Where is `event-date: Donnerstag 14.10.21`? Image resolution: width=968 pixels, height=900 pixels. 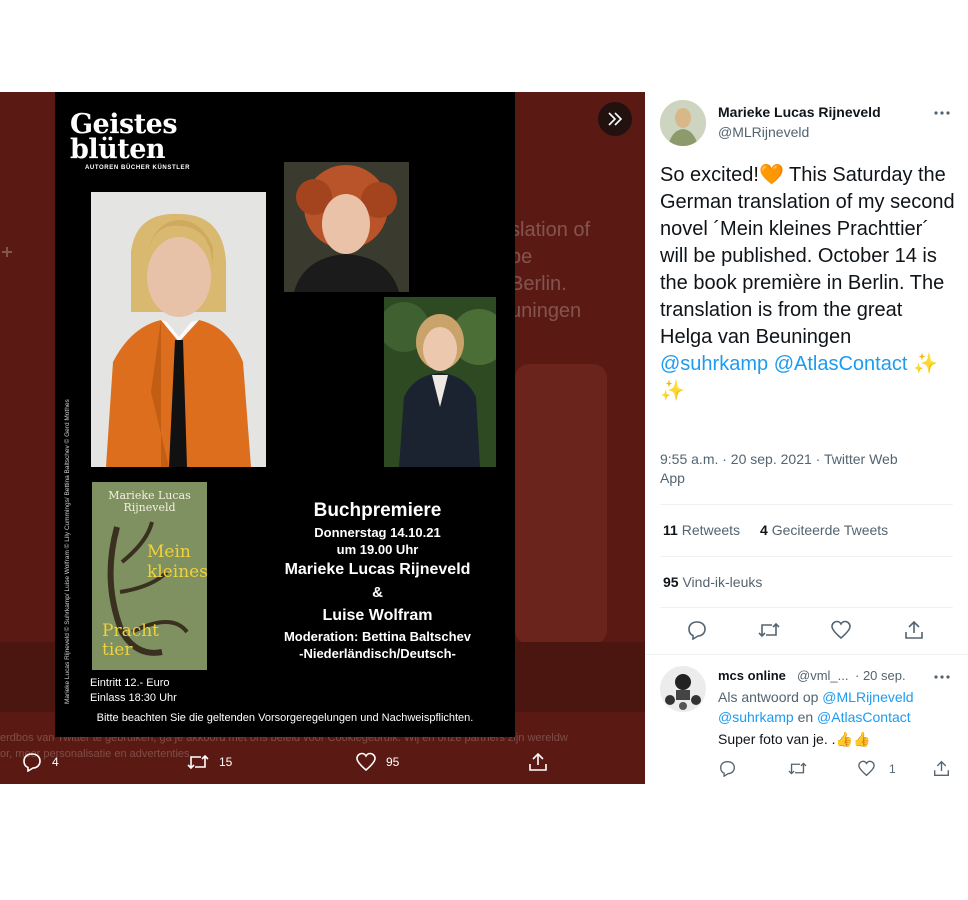
event-date: Donnerstag 14.10.21 is located at coordinates (377, 532).